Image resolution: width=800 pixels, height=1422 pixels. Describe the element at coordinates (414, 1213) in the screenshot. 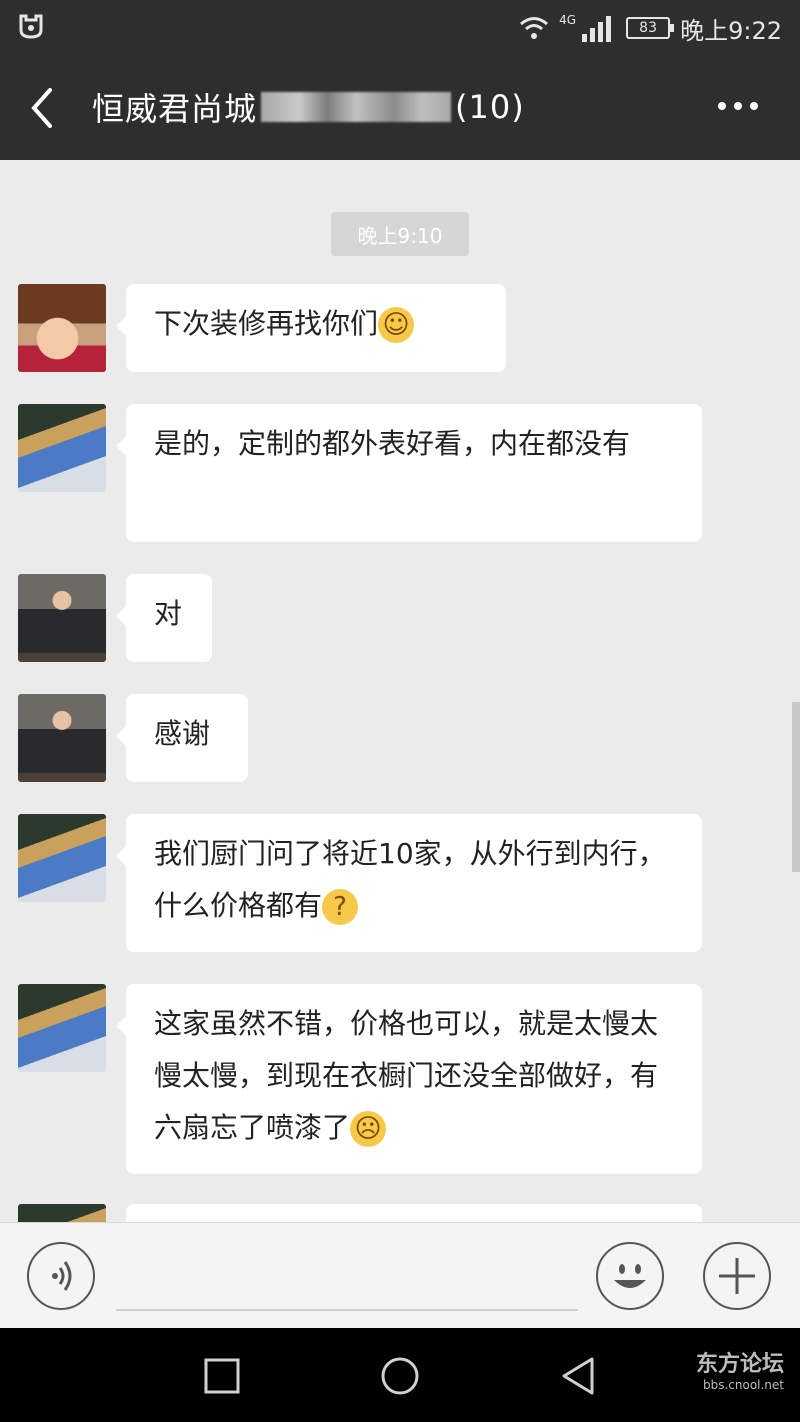

I see `message-bubble` at that location.